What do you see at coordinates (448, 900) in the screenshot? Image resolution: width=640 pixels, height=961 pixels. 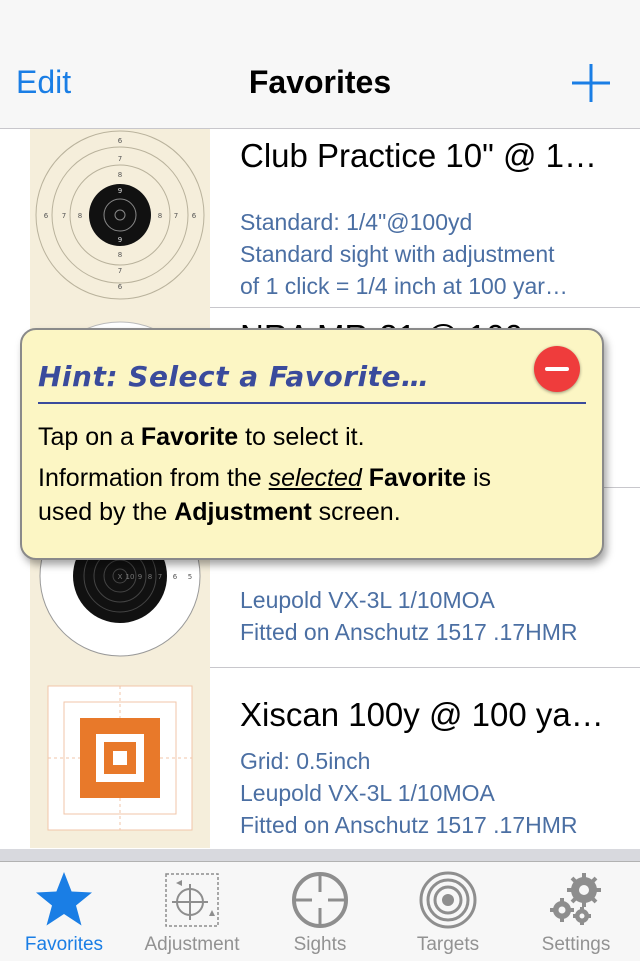 I see `target-icon` at bounding box center [448, 900].